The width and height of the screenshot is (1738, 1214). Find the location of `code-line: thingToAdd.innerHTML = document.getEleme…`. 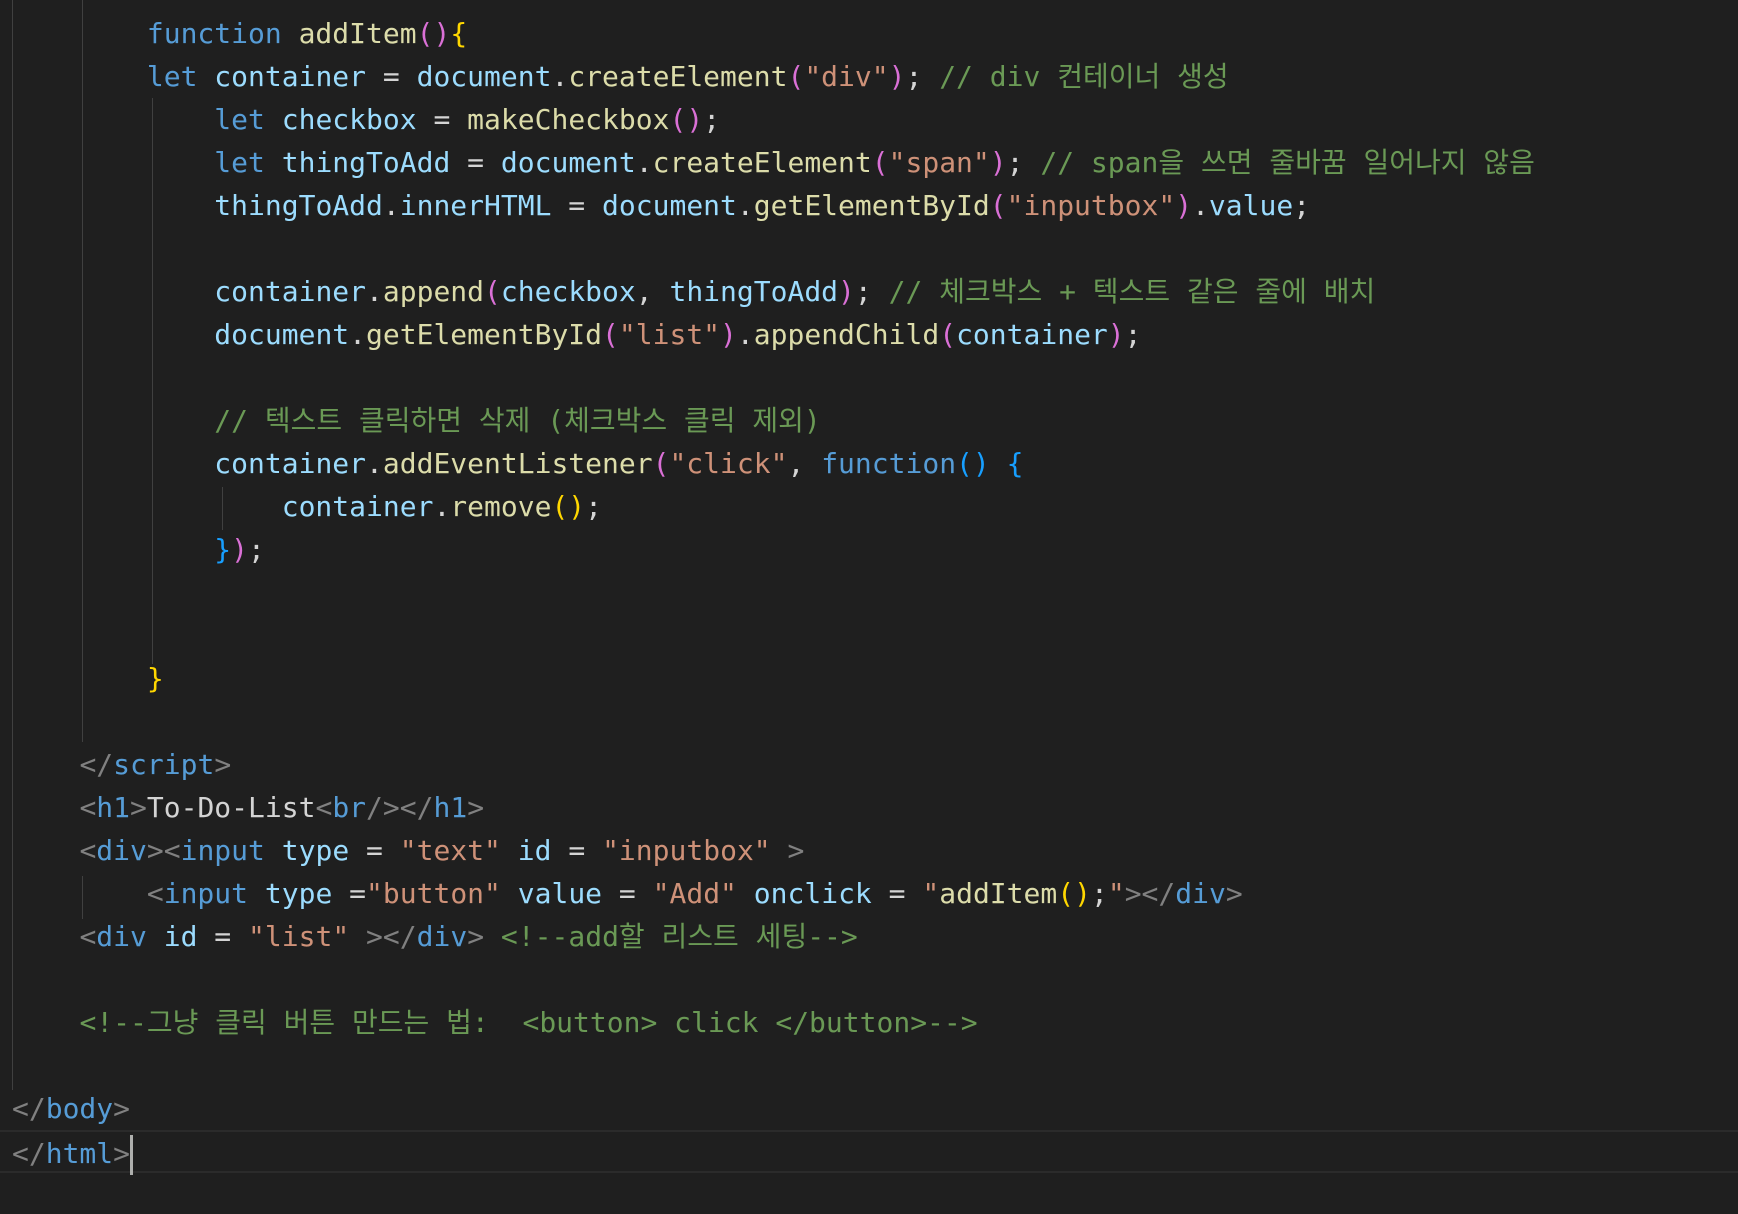

code-line: thingToAdd.innerHTML = document.getEleme… is located at coordinates (762, 205).